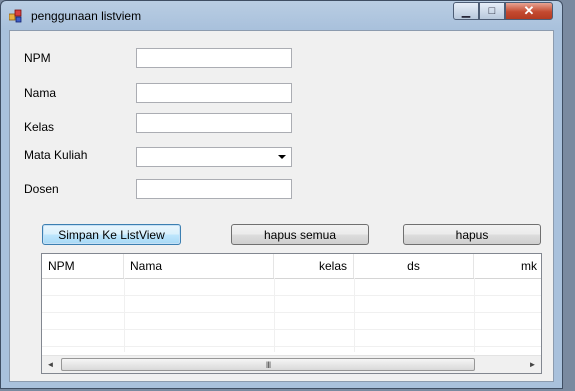 Image resolution: width=575 pixels, height=391 pixels. I want to click on horizontal-scrollbar: ◄ III ►, so click(291, 364).